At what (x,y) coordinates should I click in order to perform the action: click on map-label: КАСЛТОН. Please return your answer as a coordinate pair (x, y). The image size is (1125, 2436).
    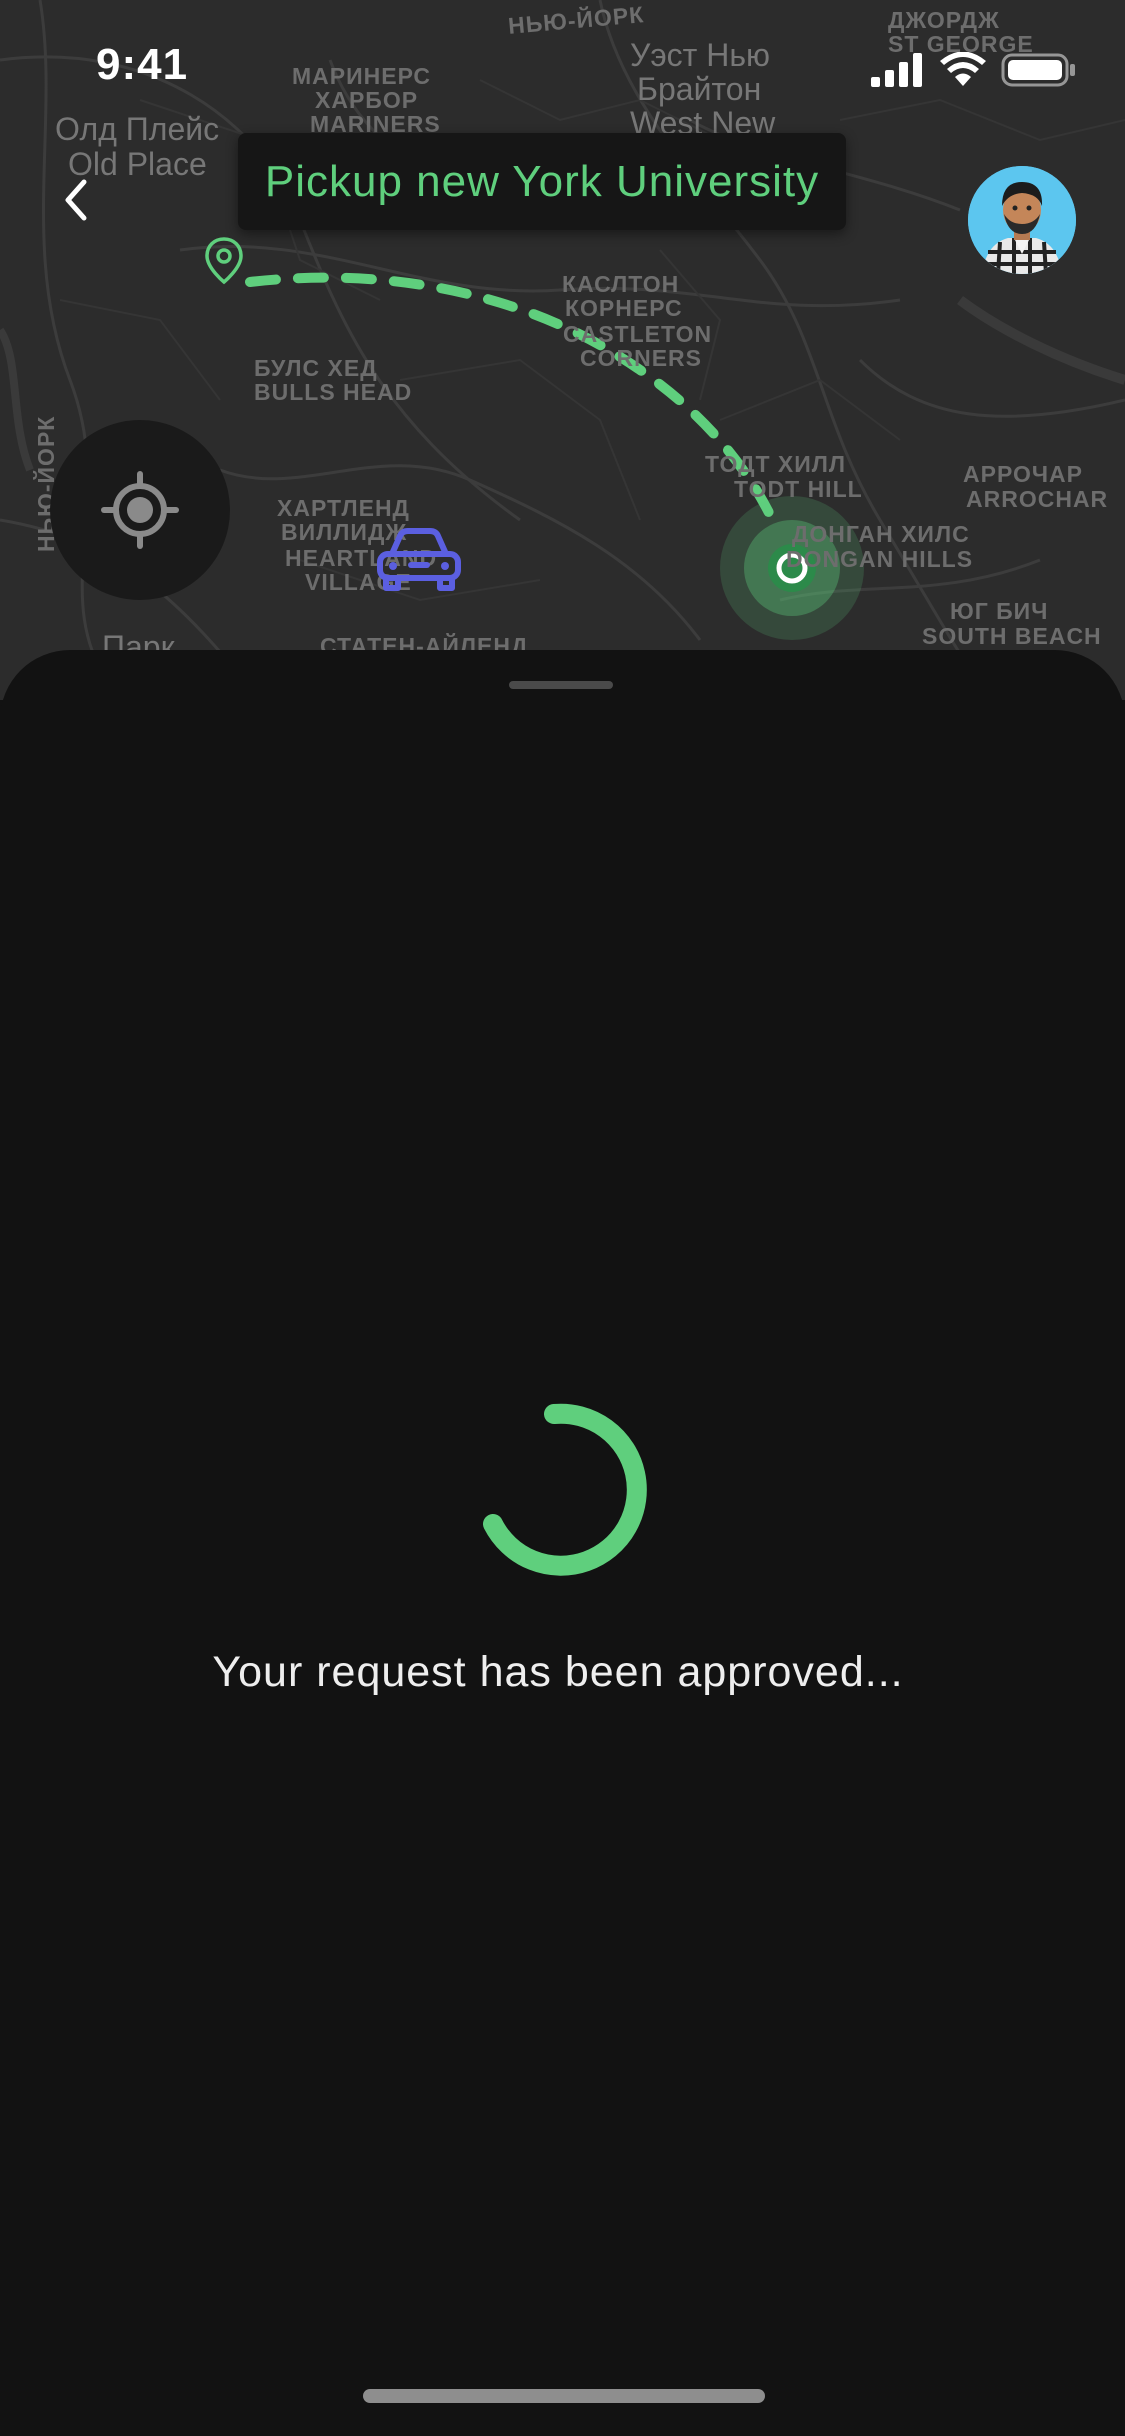
    Looking at the image, I should click on (621, 284).